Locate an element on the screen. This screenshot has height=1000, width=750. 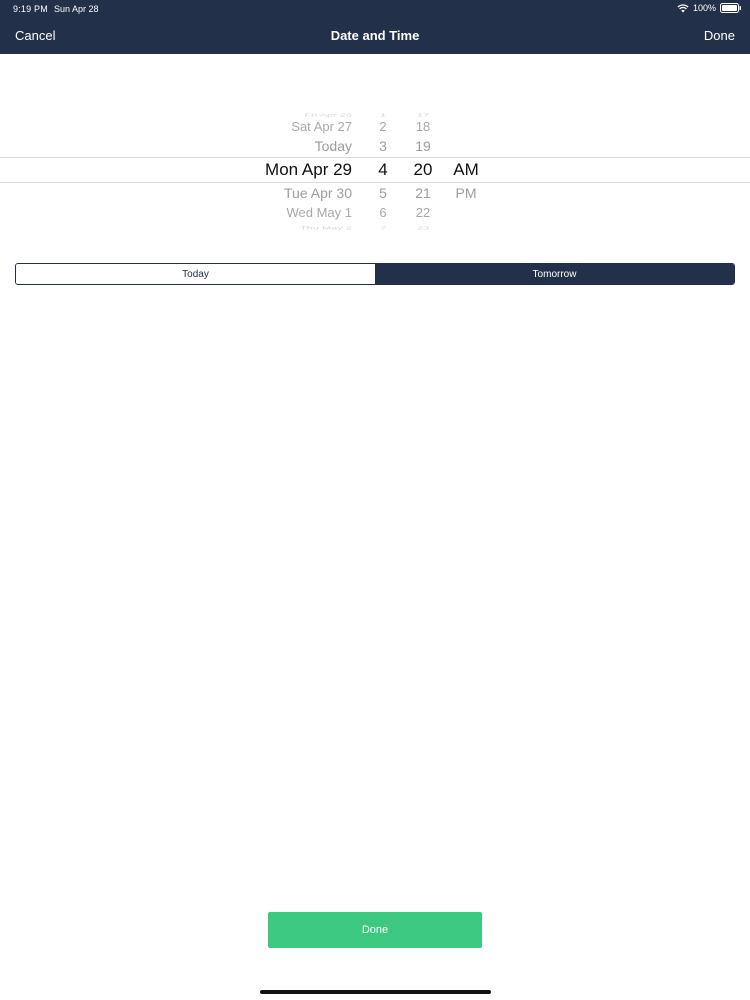
picker-hour-selected: 4 is located at coordinates (383, 170).